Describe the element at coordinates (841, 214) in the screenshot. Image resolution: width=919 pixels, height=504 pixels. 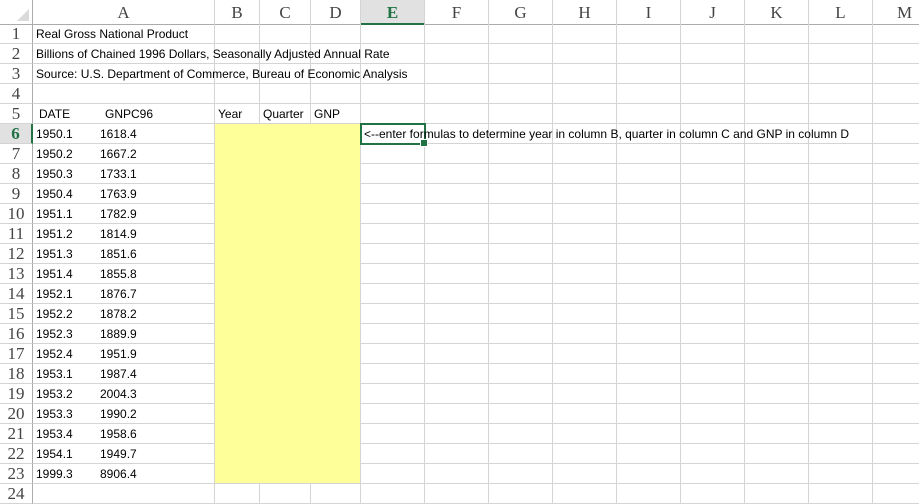
I see `cell-l10` at that location.